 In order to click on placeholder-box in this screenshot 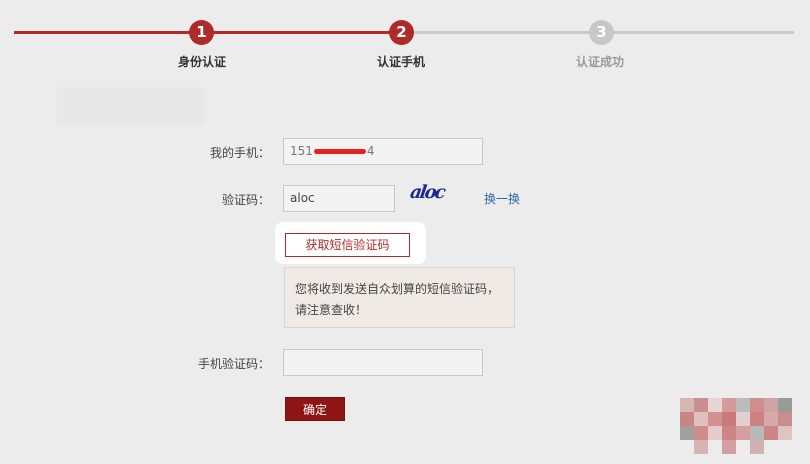, I will do `click(131, 106)`.